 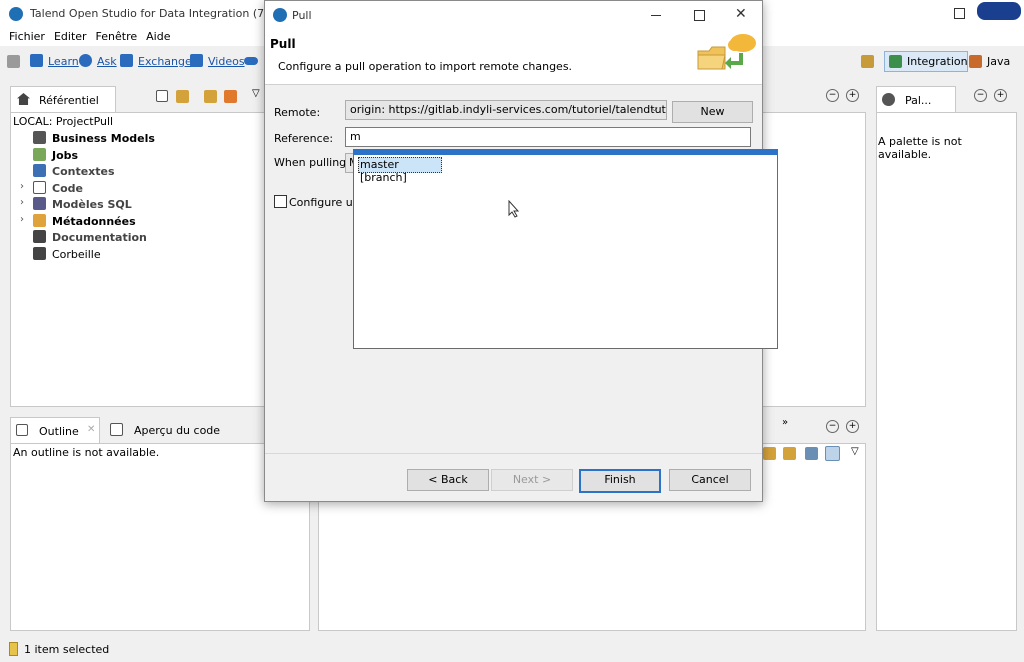 What do you see at coordinates (69, 100) in the screenshot?
I see `tab-referentiel-label: Référentiel` at bounding box center [69, 100].